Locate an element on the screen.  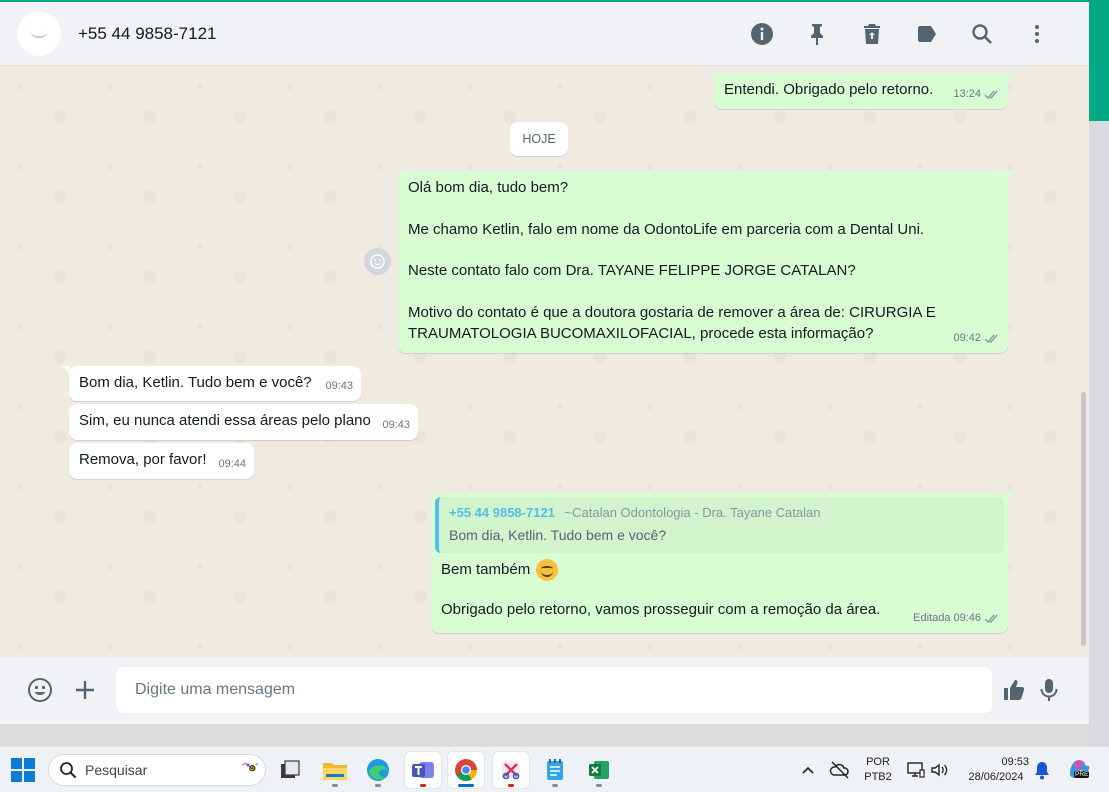
teams-icon is located at coordinates (423, 770).